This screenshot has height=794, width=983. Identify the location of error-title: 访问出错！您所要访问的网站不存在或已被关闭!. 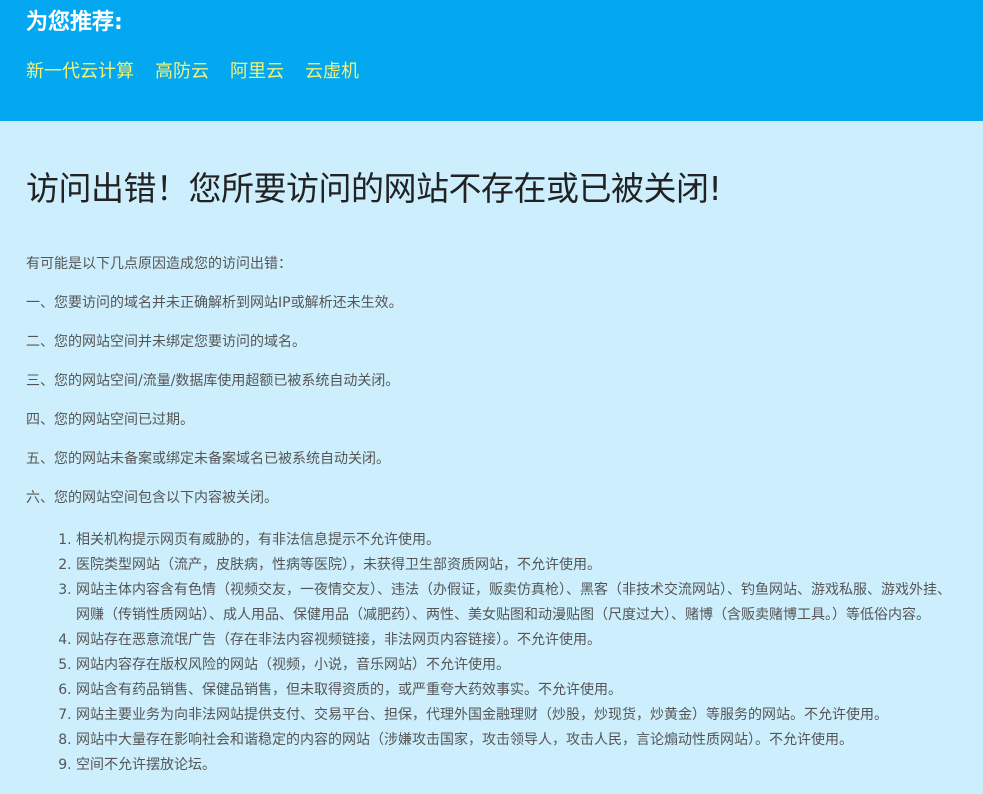
(374, 188).